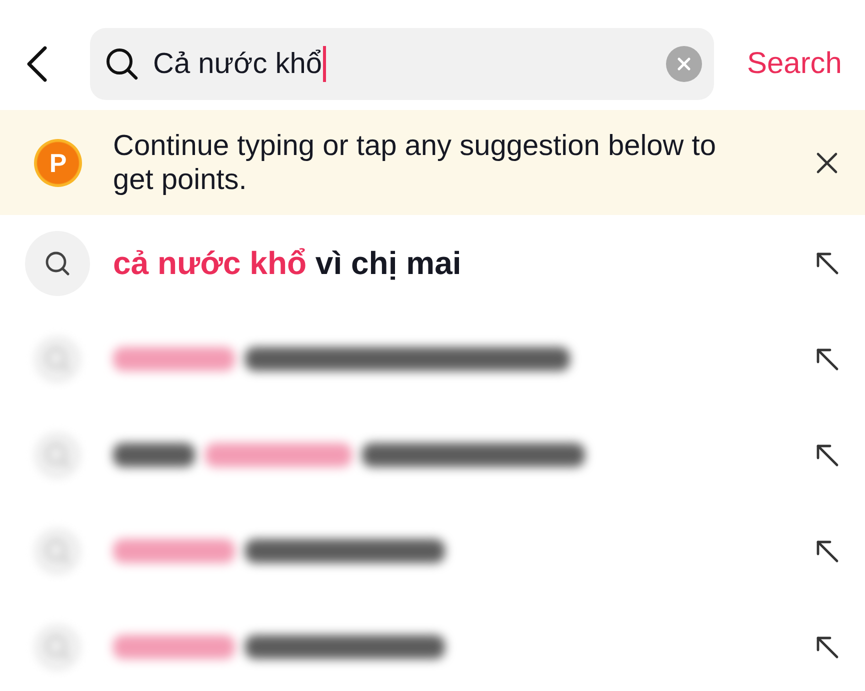 The height and width of the screenshot is (691, 865). Describe the element at coordinates (287, 263) in the screenshot. I see `suggestion-text: cả nước khổ vì chị mai` at that location.